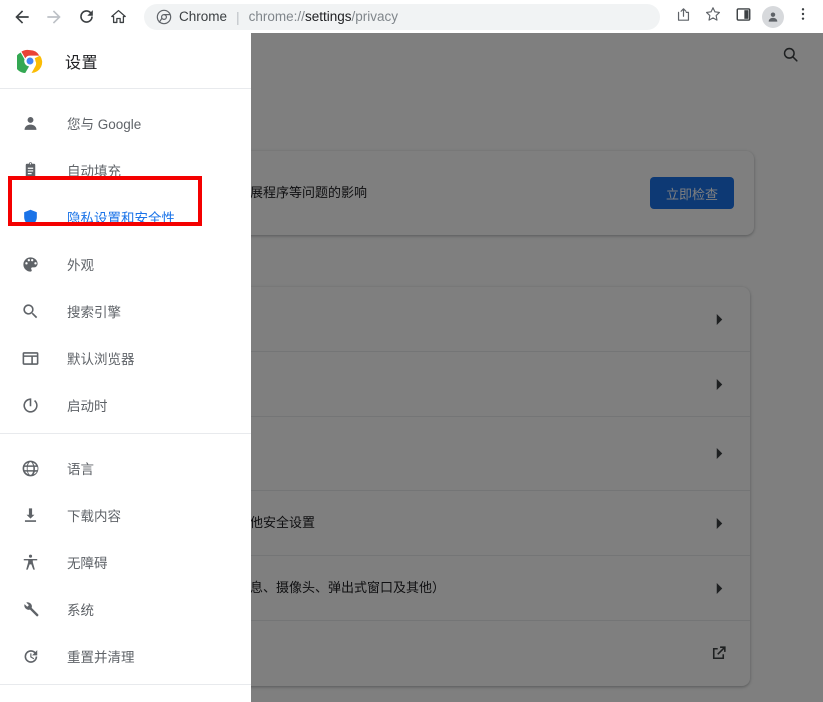 This screenshot has height=702, width=823. I want to click on wrench-icon, so click(30, 609).